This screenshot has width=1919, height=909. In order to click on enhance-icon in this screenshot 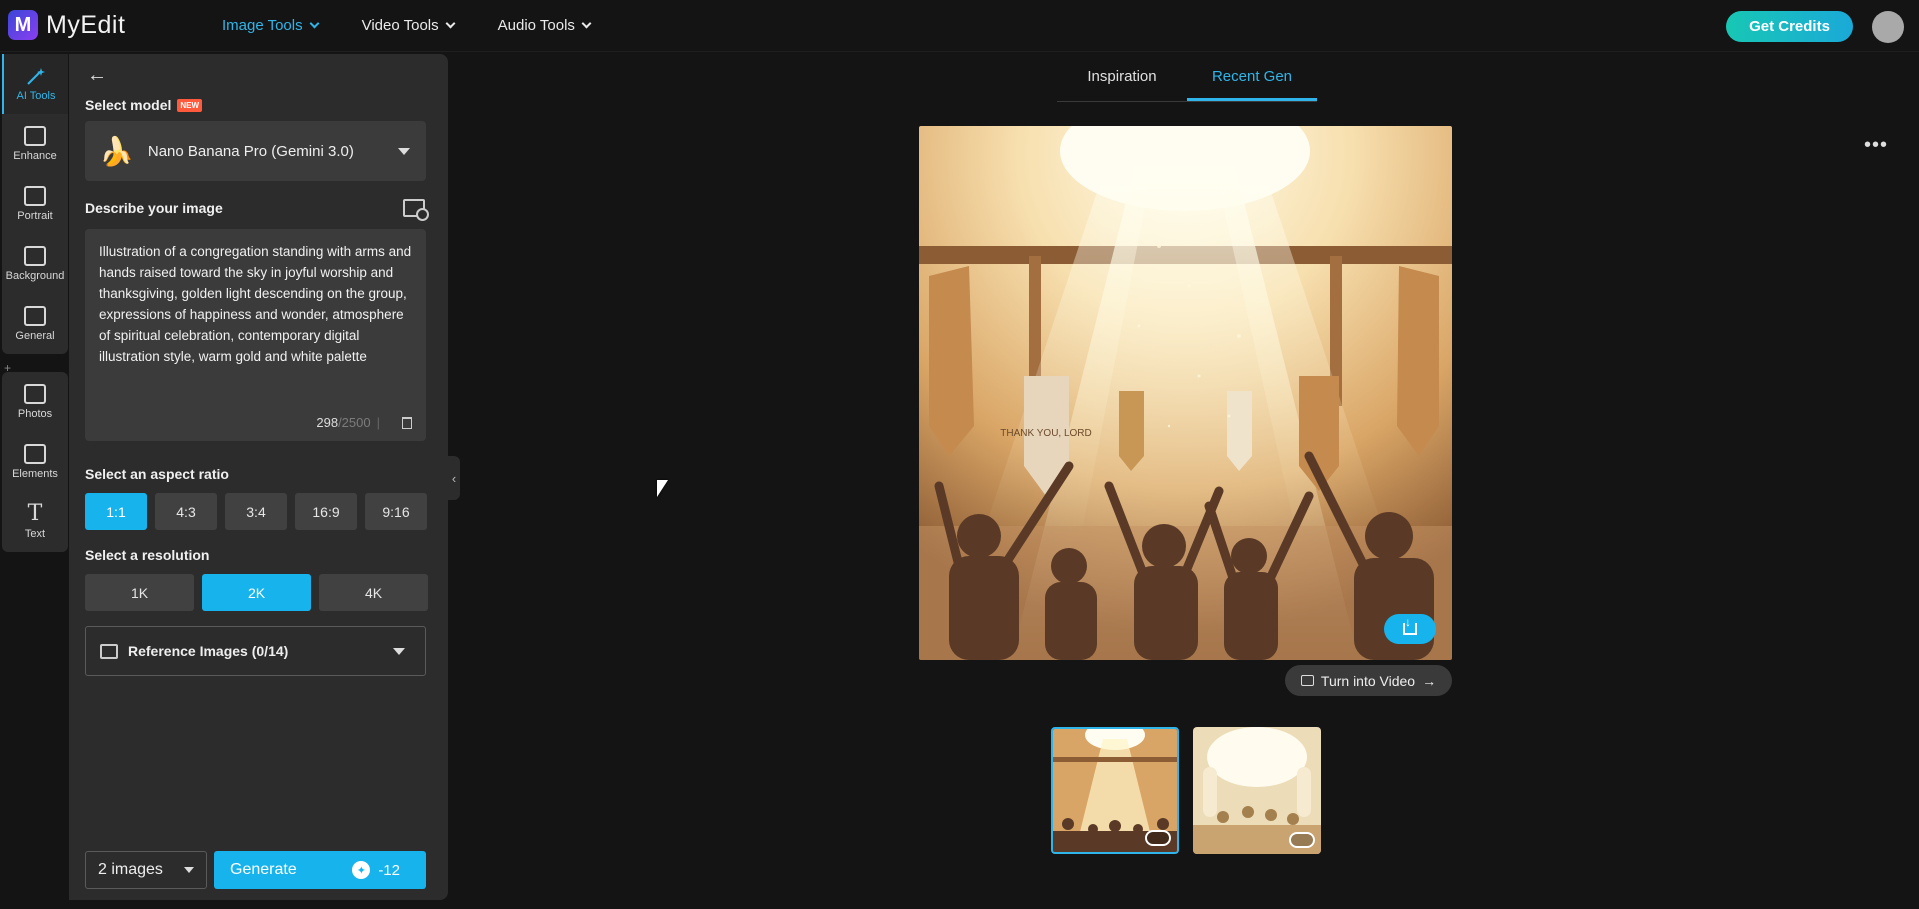, I will do `click(35, 136)`.